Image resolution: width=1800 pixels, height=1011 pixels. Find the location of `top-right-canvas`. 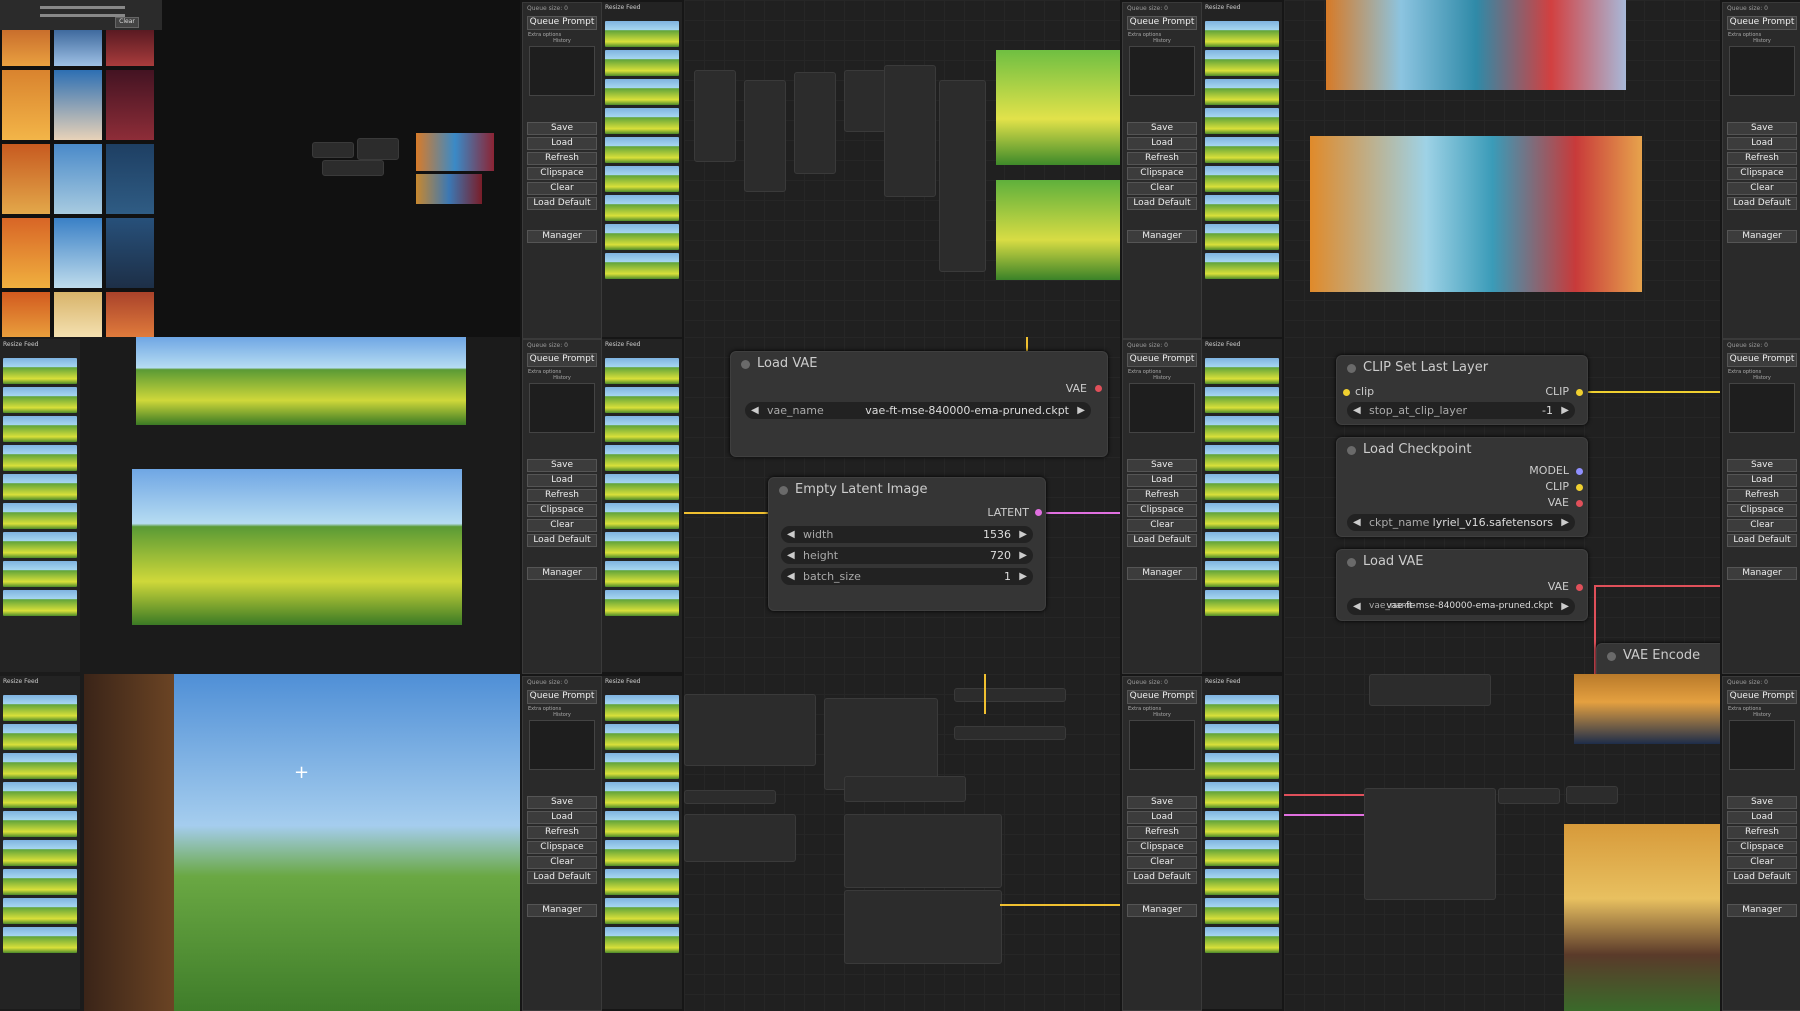

top-right-canvas is located at coordinates (1502, 168).